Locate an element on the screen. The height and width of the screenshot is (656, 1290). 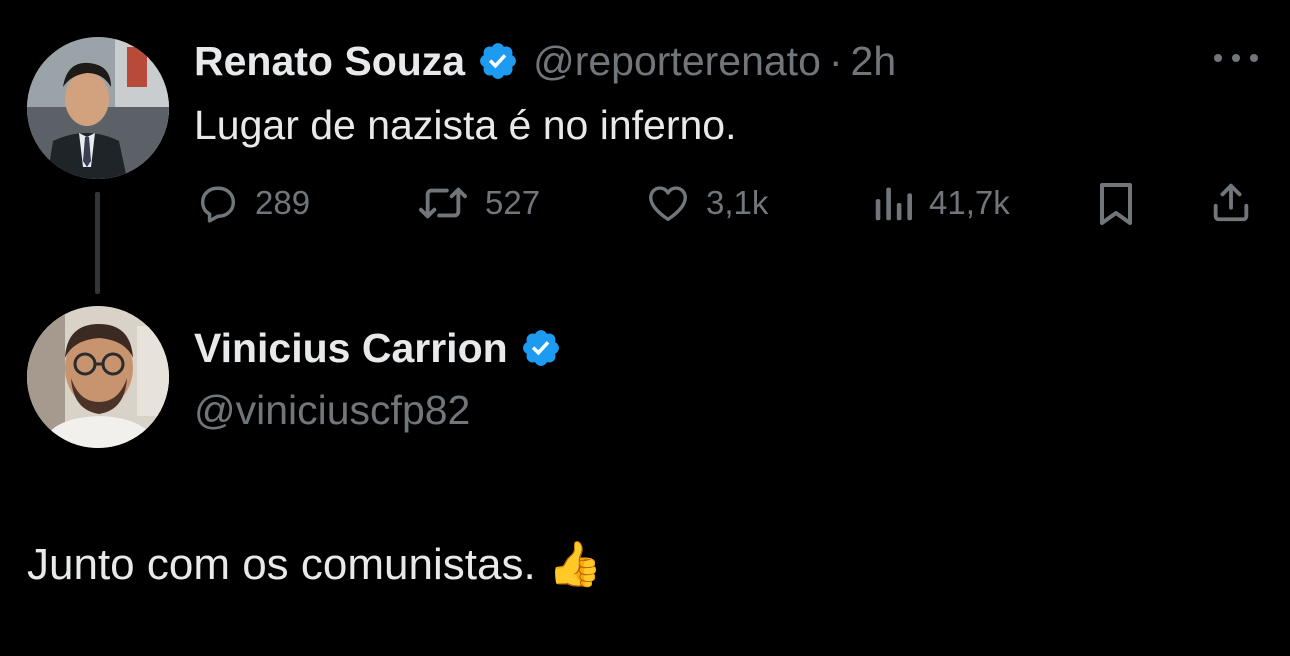
more-icon is located at coordinates (1236, 60).